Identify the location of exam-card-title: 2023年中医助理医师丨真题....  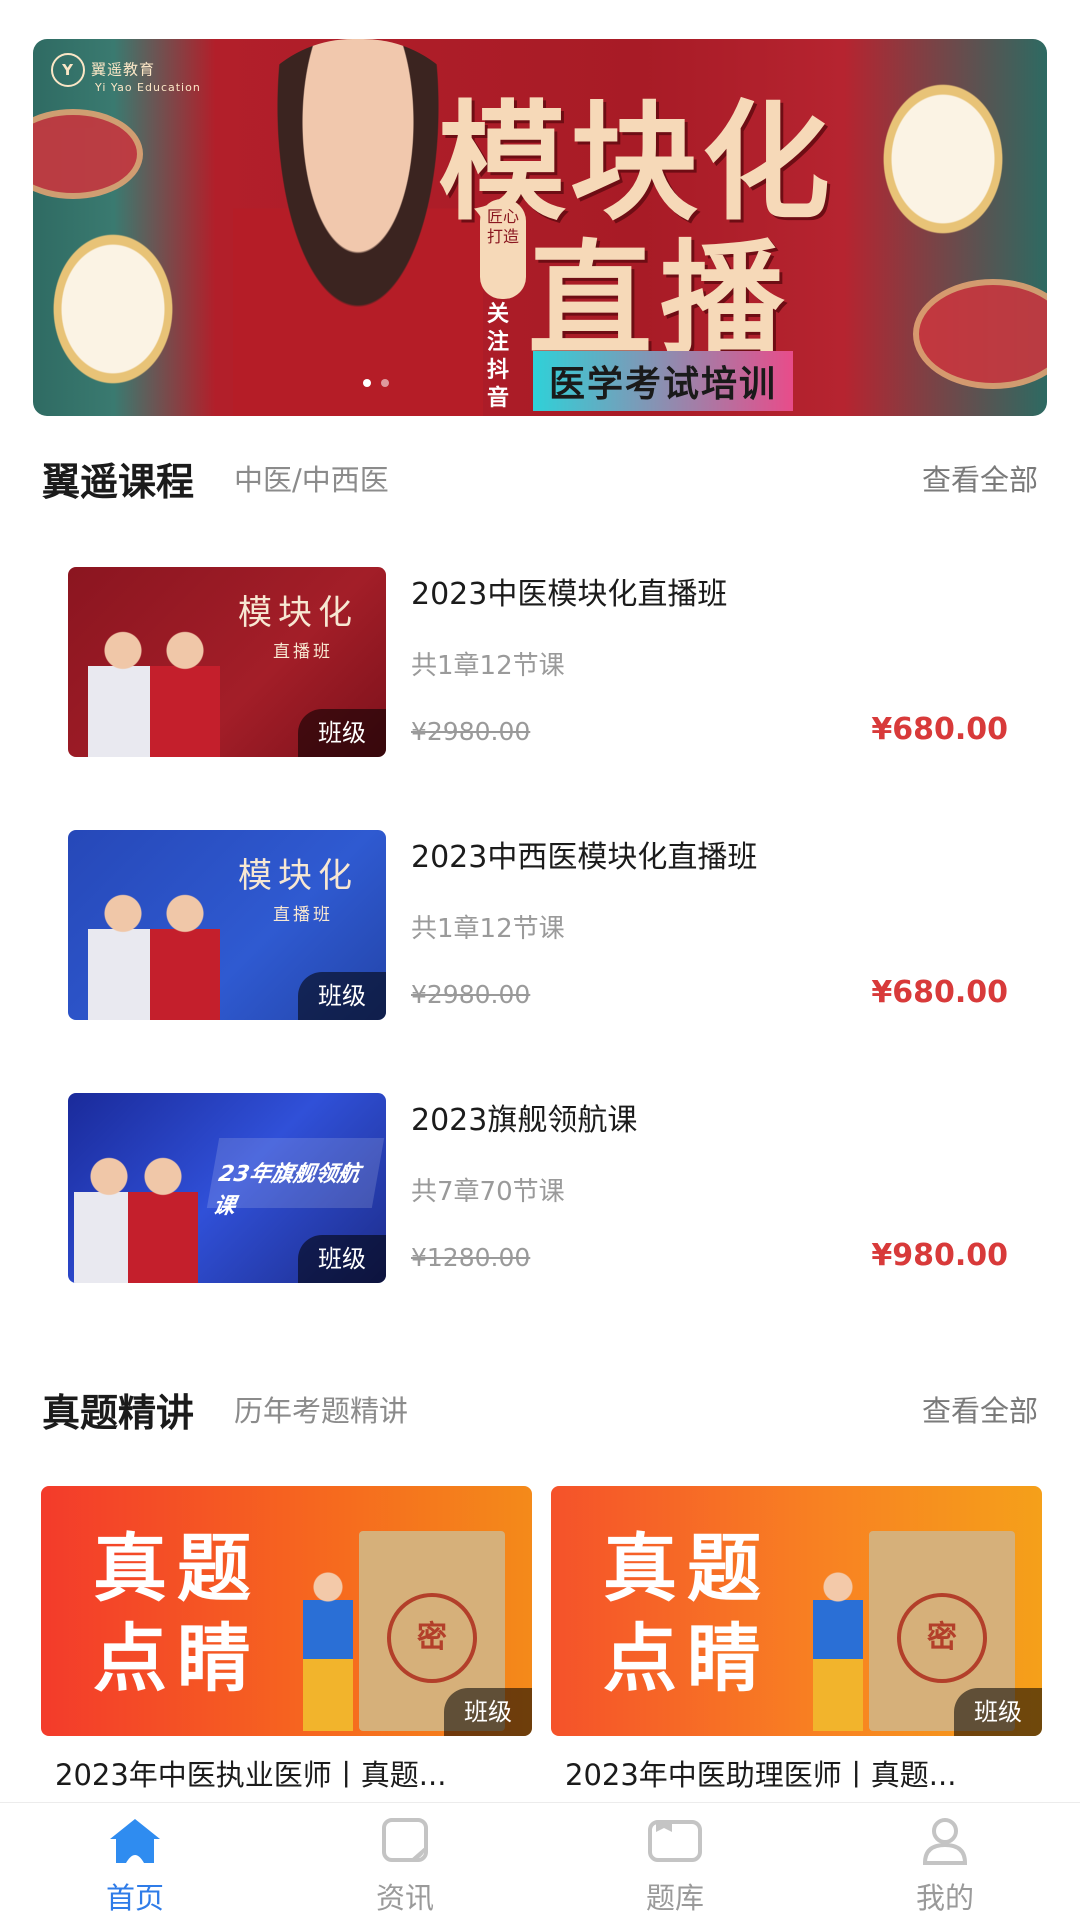
(800, 1773).